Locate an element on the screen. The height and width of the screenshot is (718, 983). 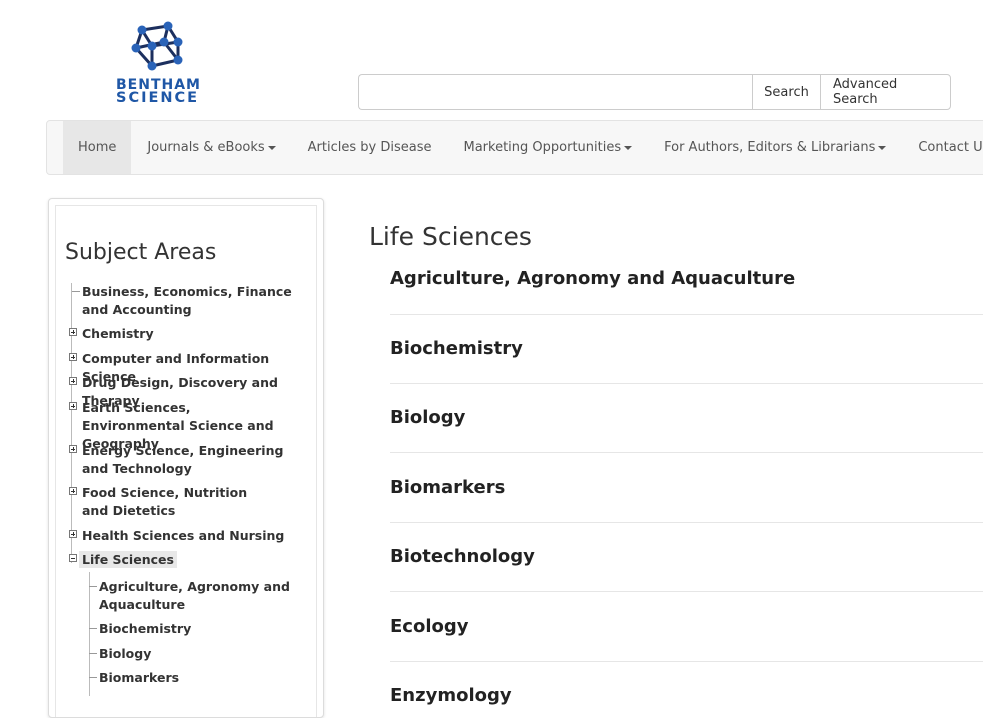
nav-for-authors: For Authors, Editors & Librarians is located at coordinates (775, 147).